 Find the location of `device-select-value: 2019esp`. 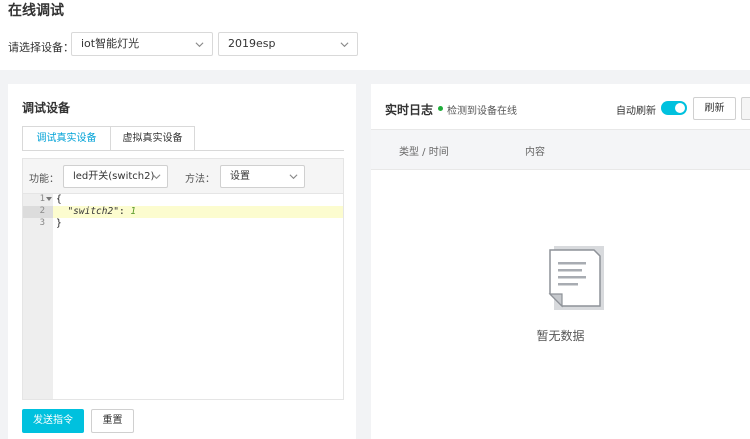

device-select-value: 2019esp is located at coordinates (252, 43).